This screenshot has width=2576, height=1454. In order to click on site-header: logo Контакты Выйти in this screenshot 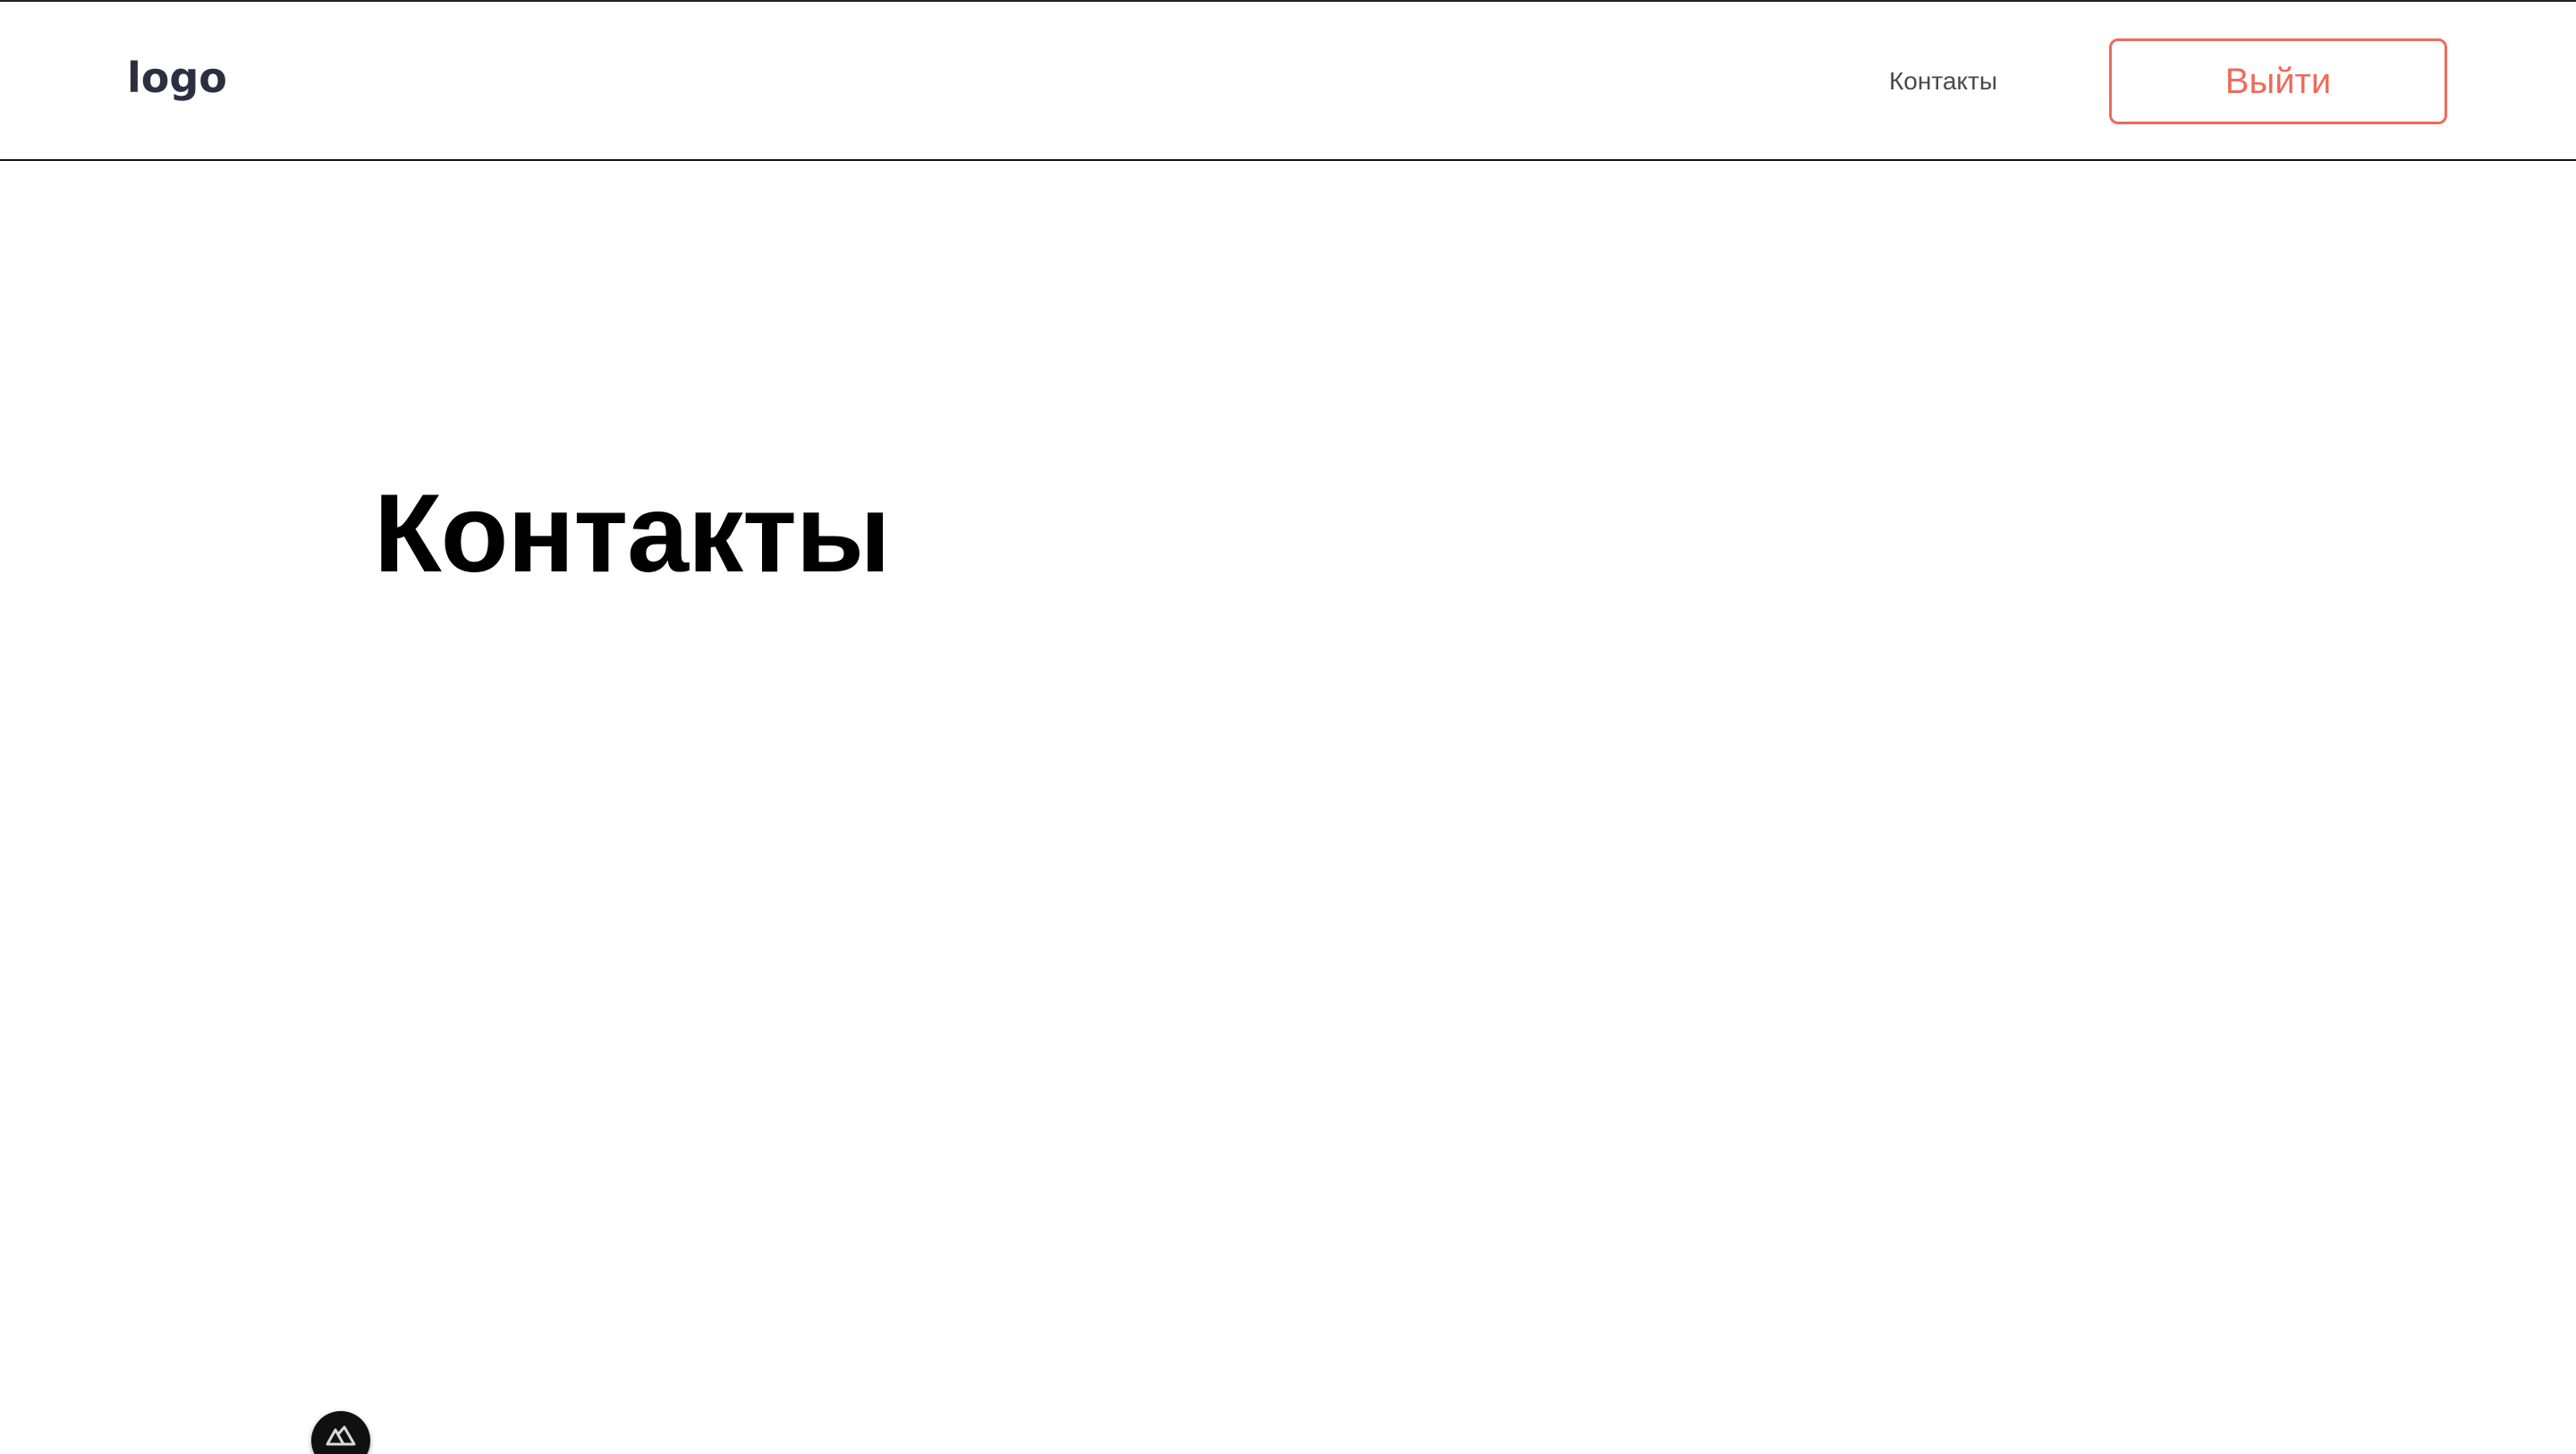, I will do `click(1288, 81)`.